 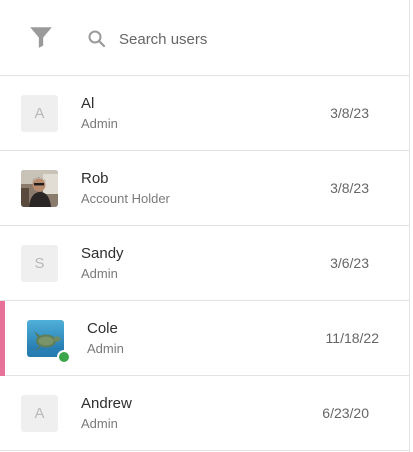 I want to click on user-name: Al, so click(x=88, y=103).